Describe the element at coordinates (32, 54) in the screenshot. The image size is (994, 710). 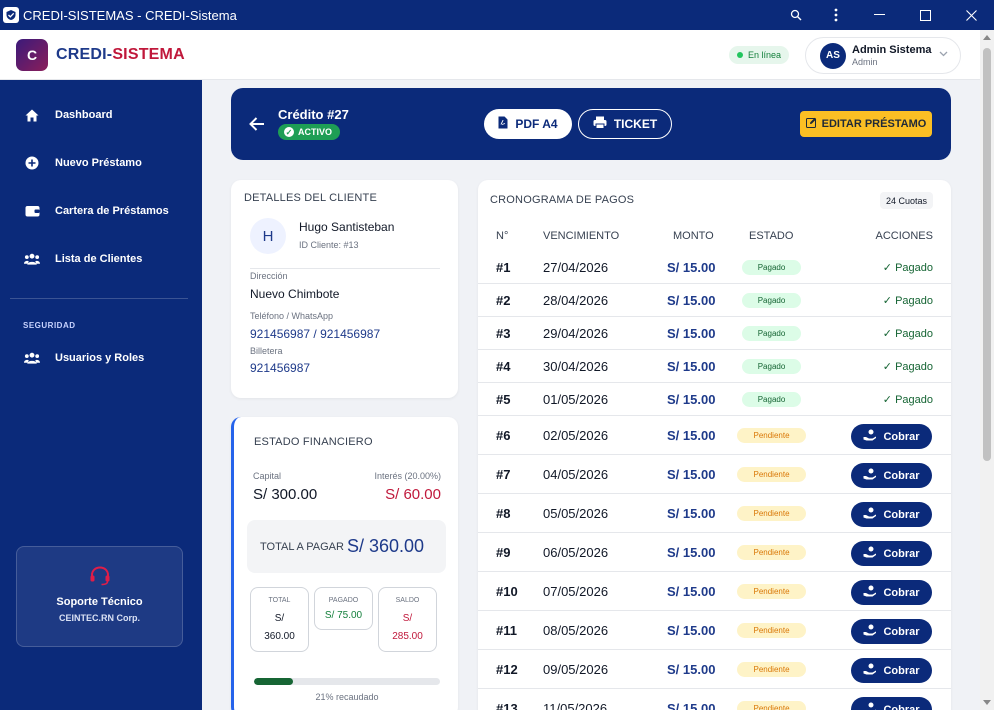
I see `brand-logo: C` at that location.